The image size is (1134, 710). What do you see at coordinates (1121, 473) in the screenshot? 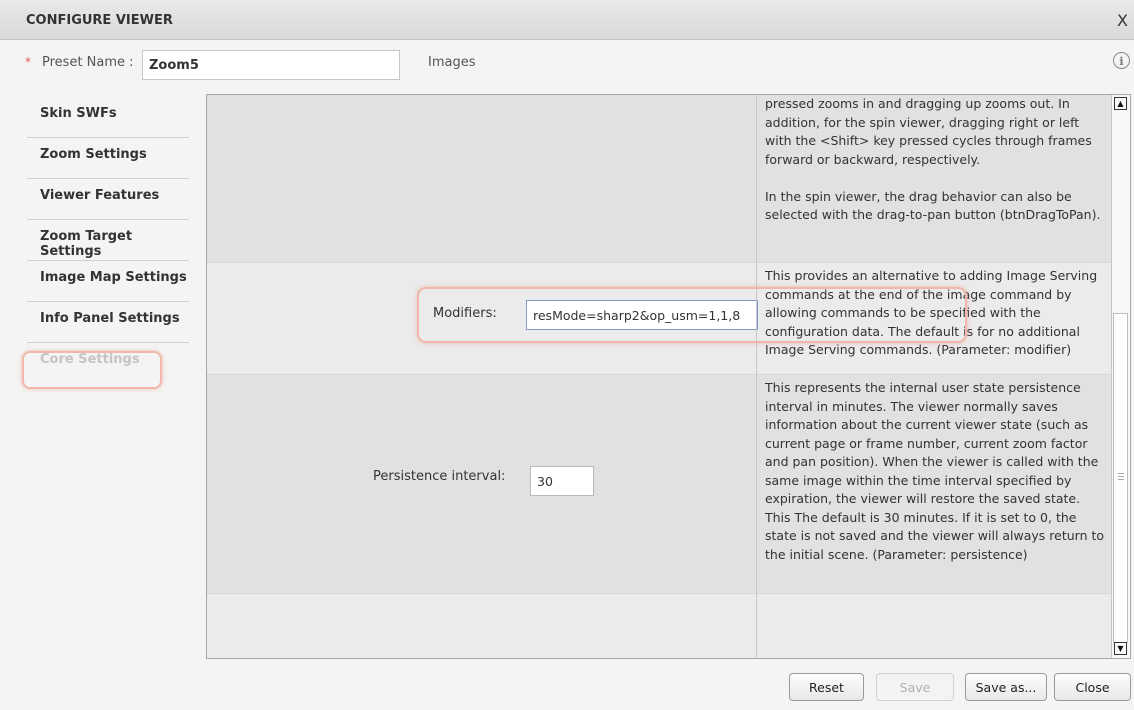
I see `grip-icon` at bounding box center [1121, 473].